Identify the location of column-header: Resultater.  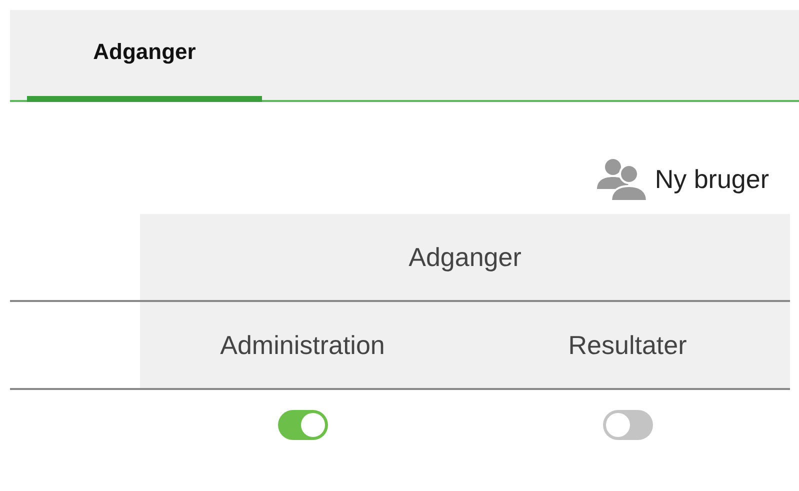
(627, 345).